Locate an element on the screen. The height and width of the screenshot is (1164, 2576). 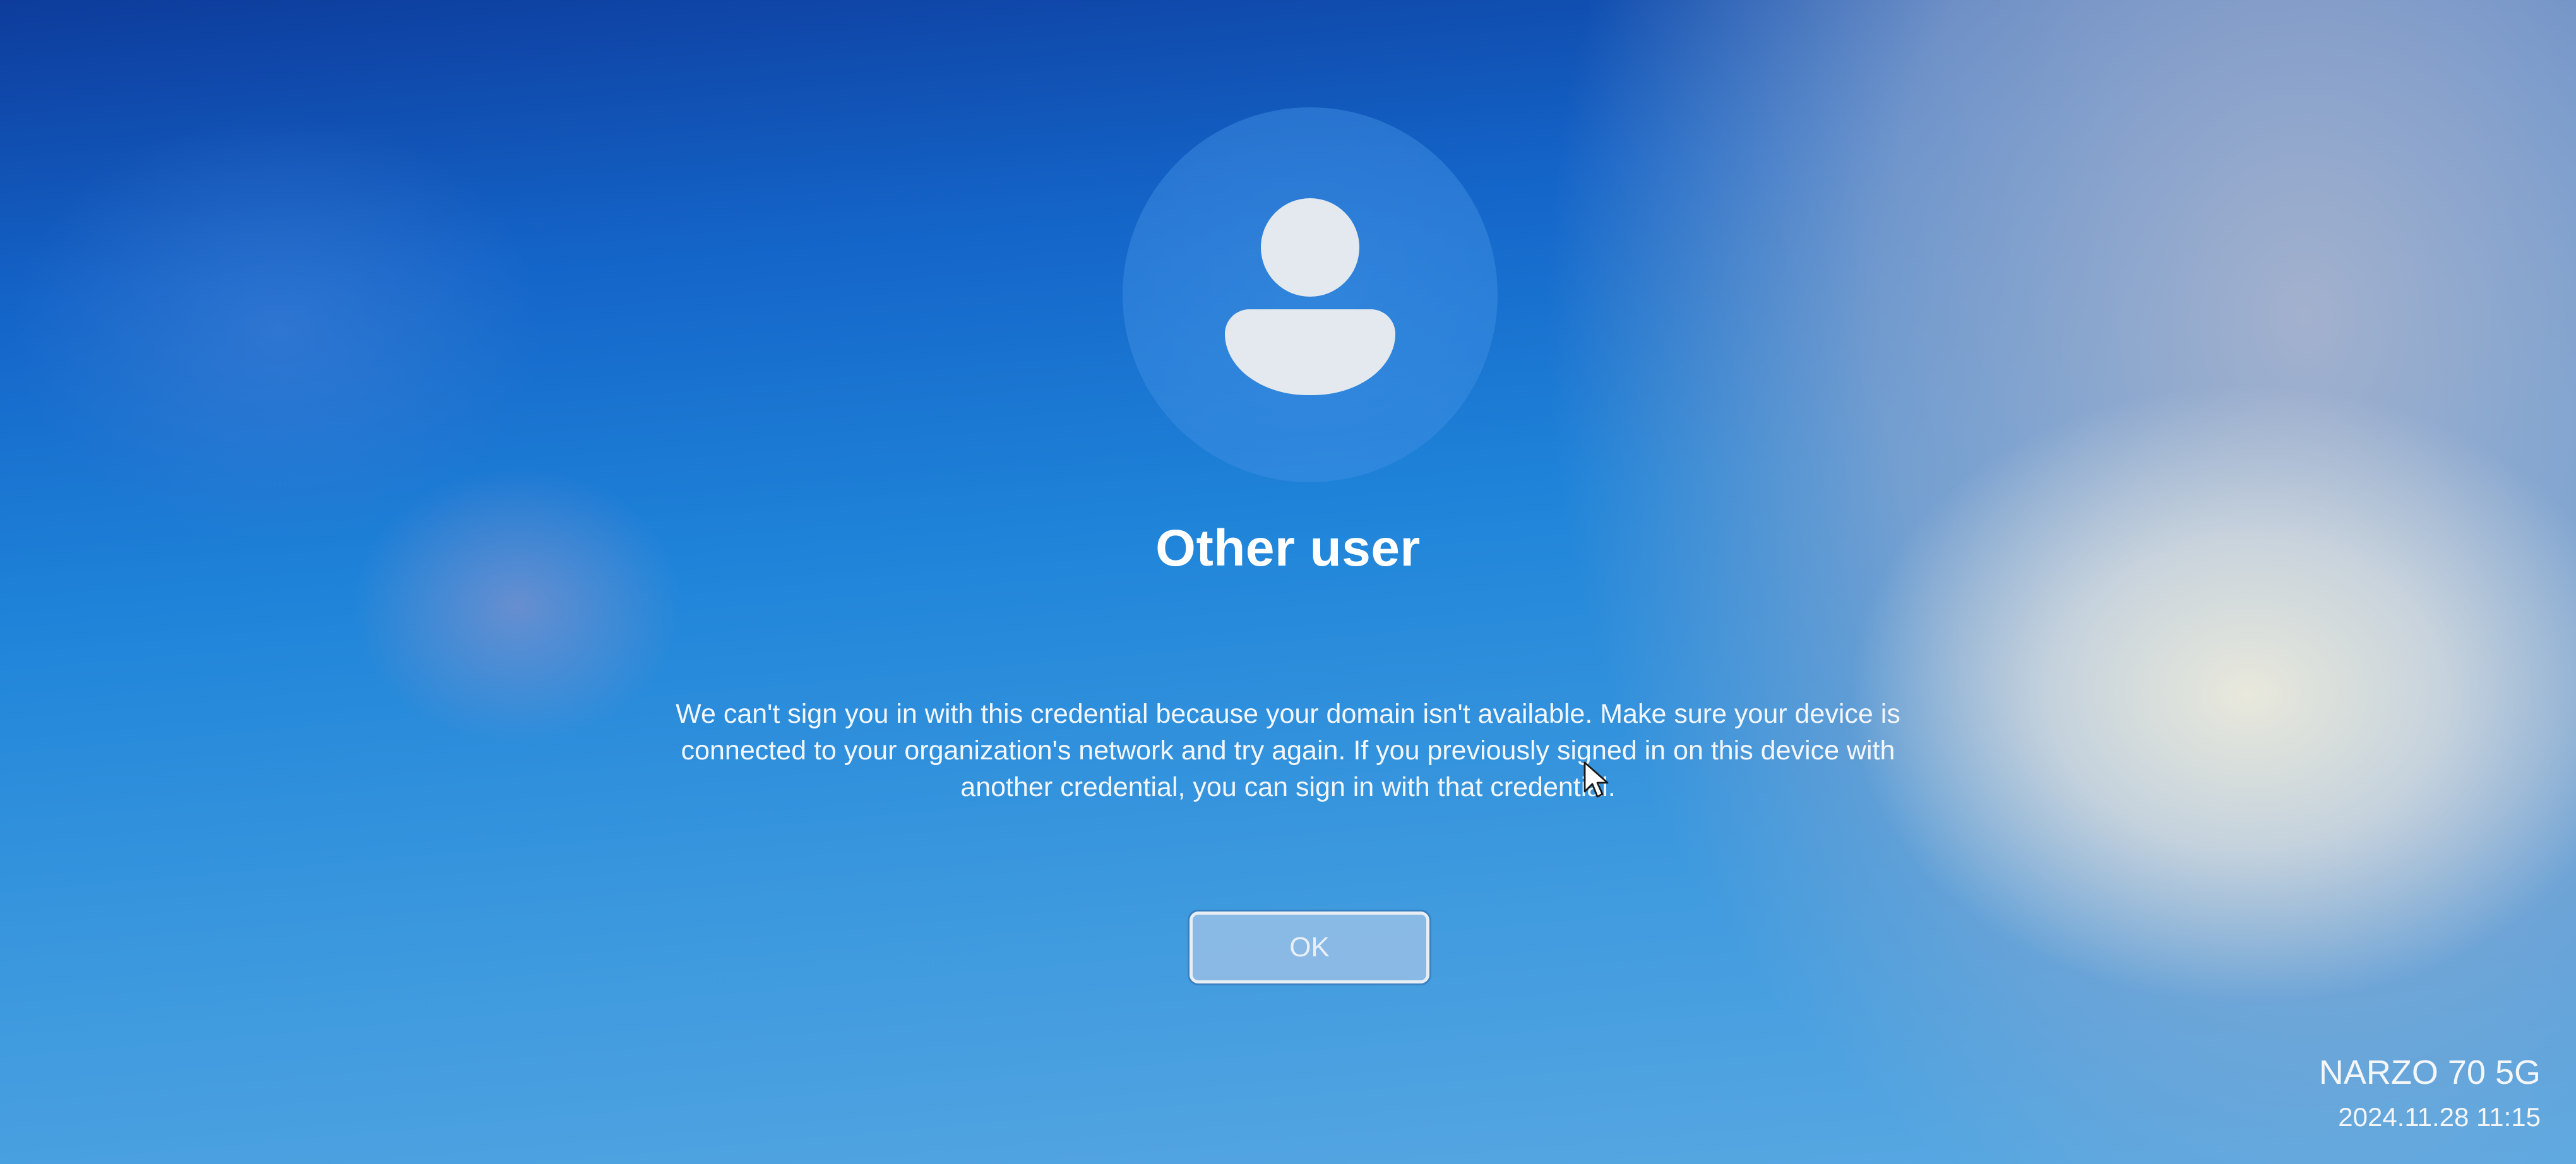
user-avatar is located at coordinates (1310, 294).